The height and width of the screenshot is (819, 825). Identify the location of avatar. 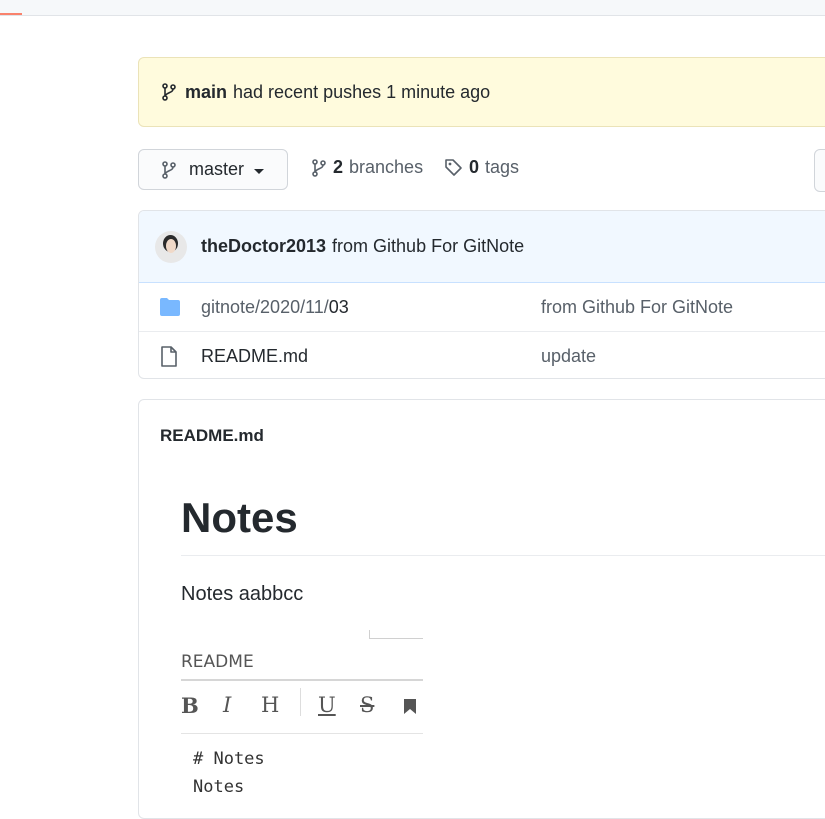
(171, 246).